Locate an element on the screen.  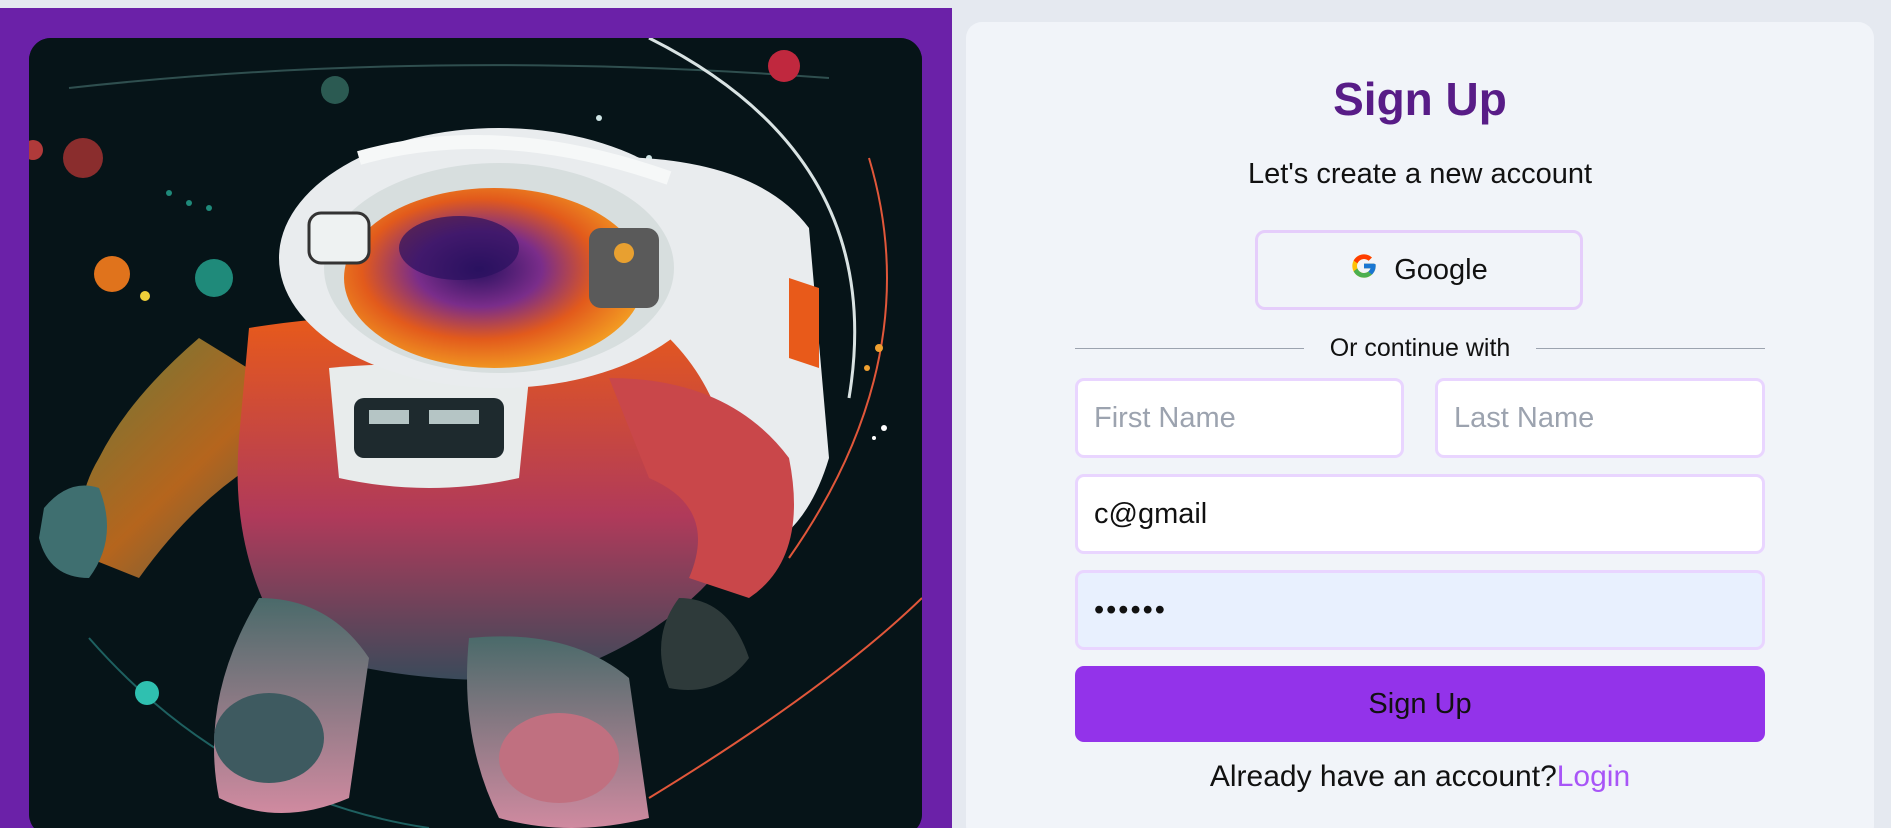
email-input is located at coordinates (1420, 514).